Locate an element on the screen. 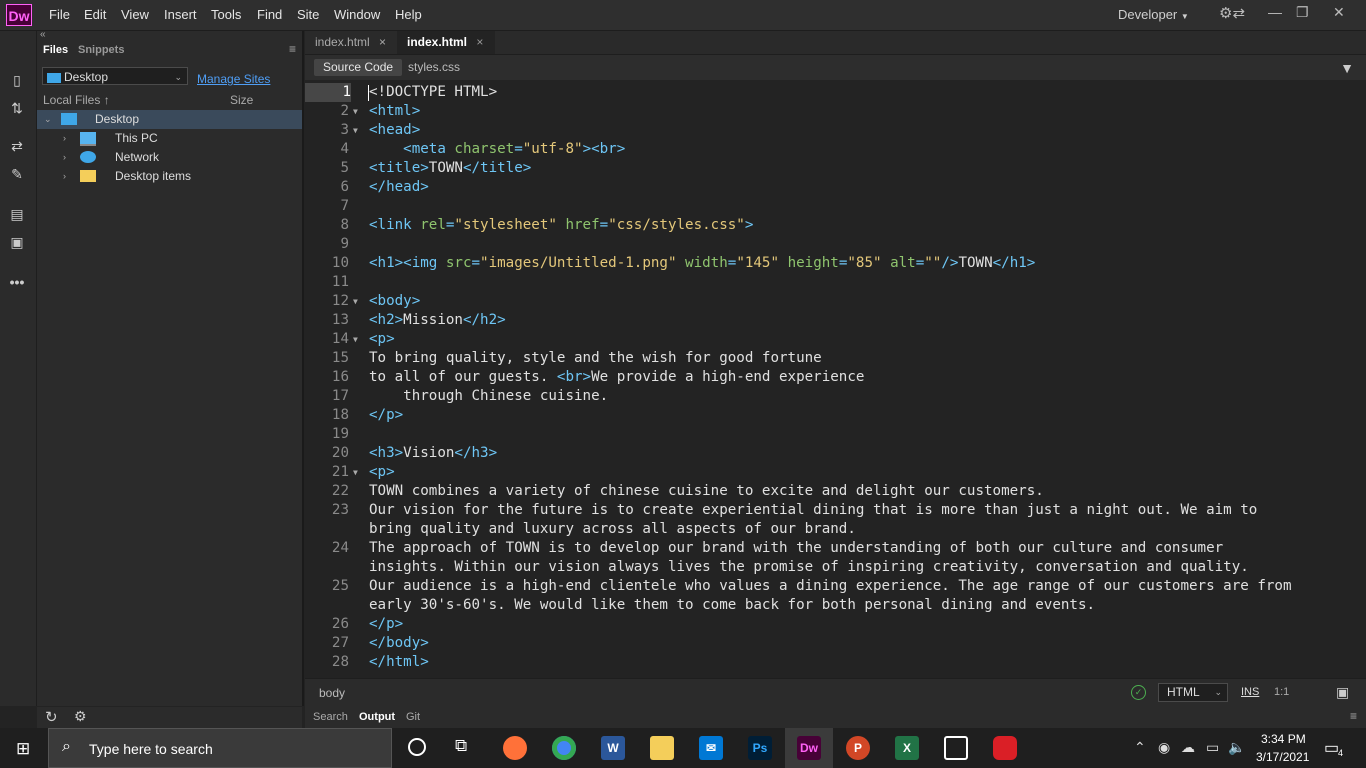 Image resolution: width=1366 pixels, height=768 pixels. word-icon: W is located at coordinates (613, 748).